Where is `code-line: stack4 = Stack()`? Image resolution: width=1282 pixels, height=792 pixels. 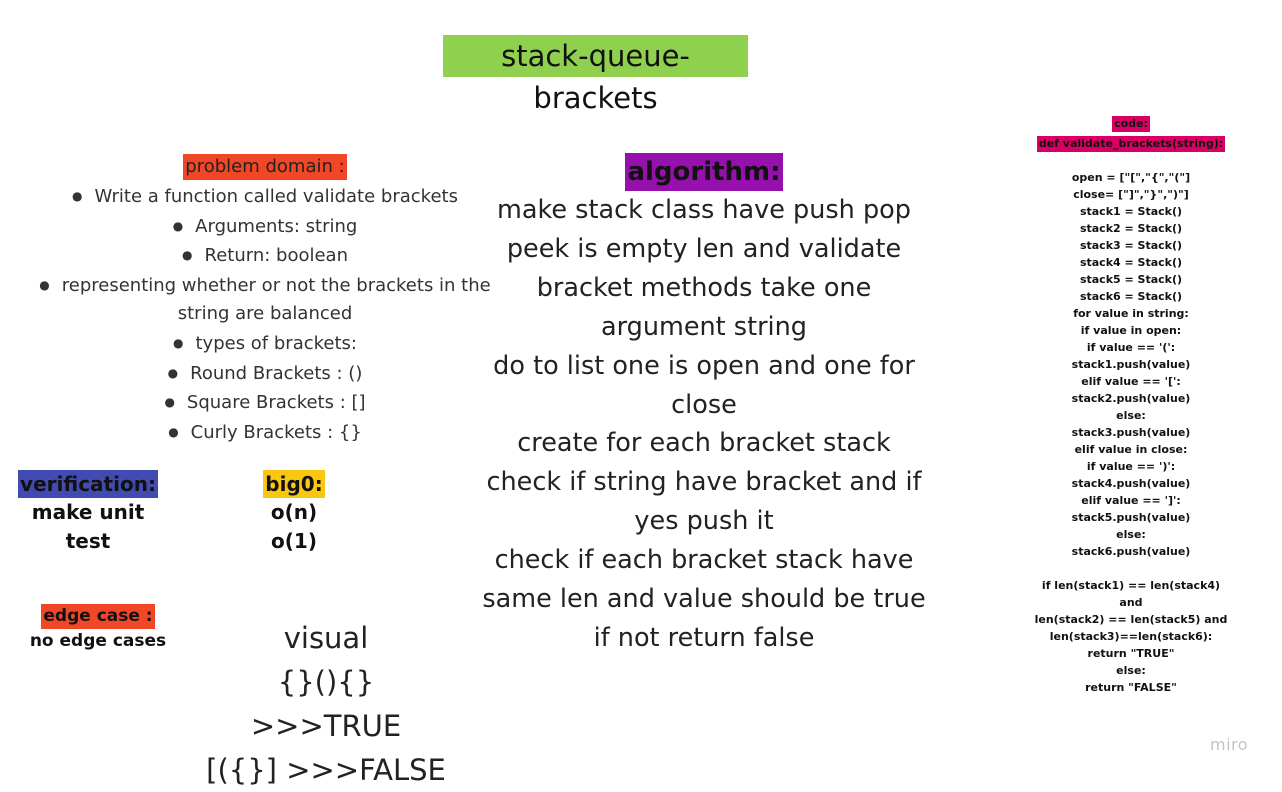
code-line: stack4 = Stack() is located at coordinates (1131, 262).